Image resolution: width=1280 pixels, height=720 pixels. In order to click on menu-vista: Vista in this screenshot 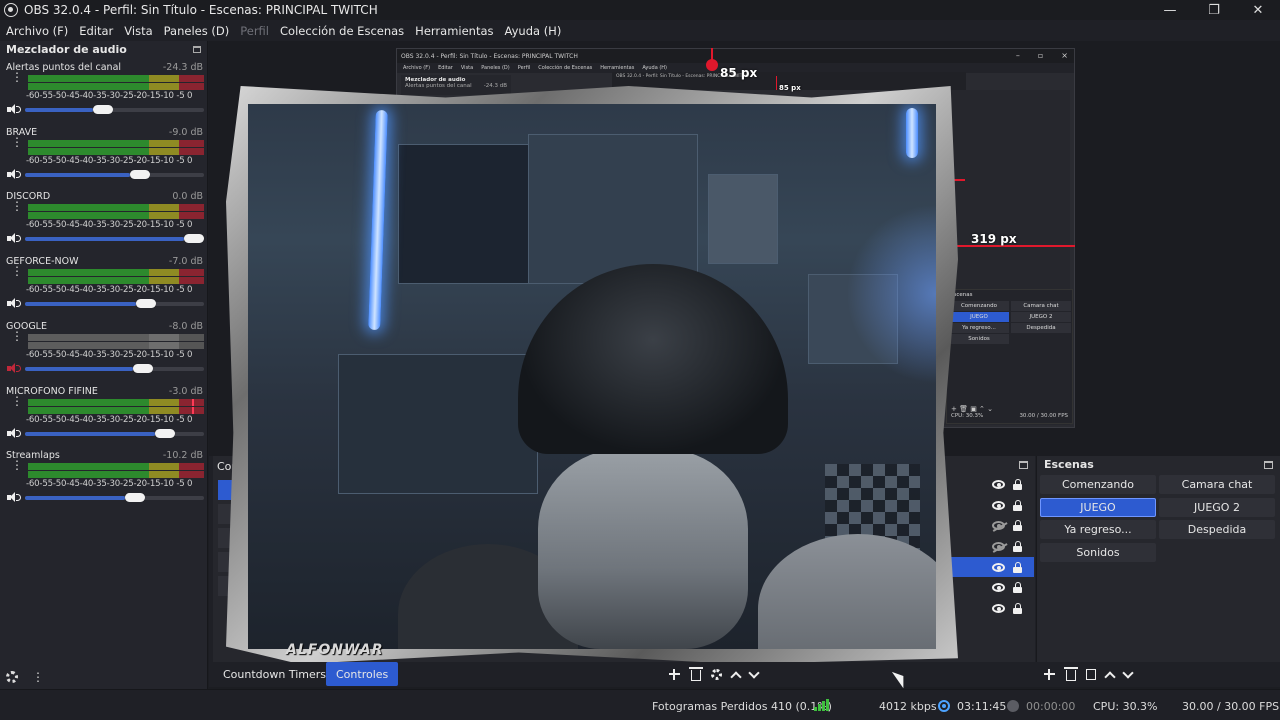, I will do `click(138, 31)`.